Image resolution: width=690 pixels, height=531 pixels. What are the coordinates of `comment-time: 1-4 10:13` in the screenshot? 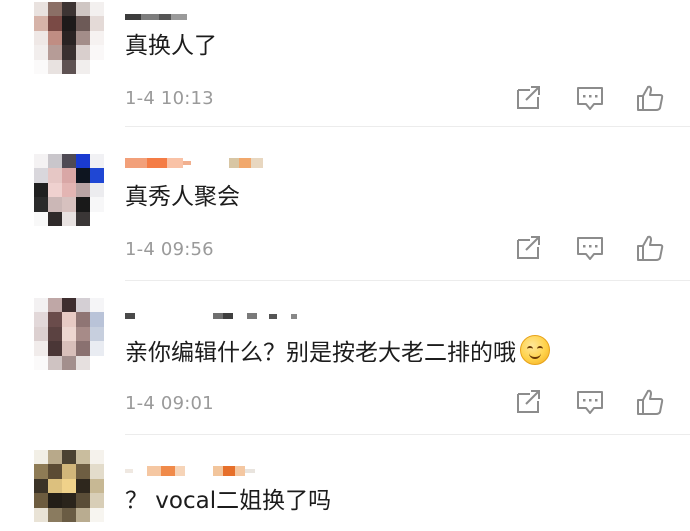 It's located at (169, 98).